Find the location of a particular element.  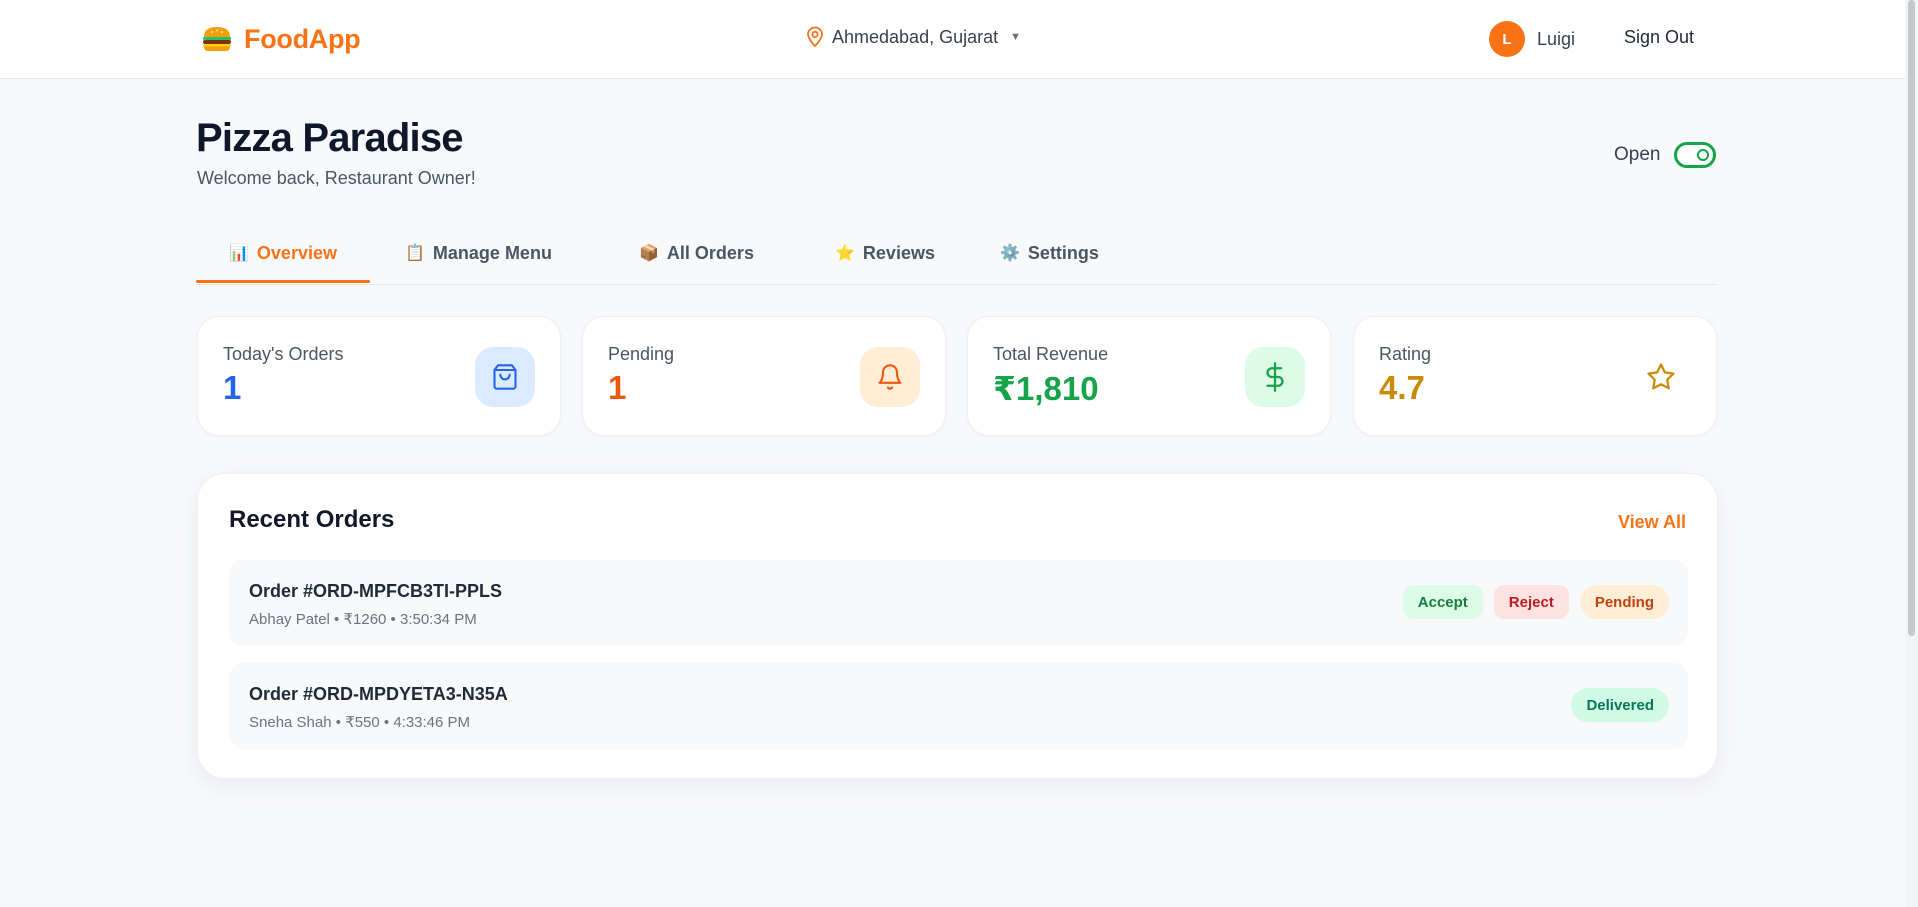

tab-manage-menu: 📋 Manage Menu is located at coordinates (478, 253).